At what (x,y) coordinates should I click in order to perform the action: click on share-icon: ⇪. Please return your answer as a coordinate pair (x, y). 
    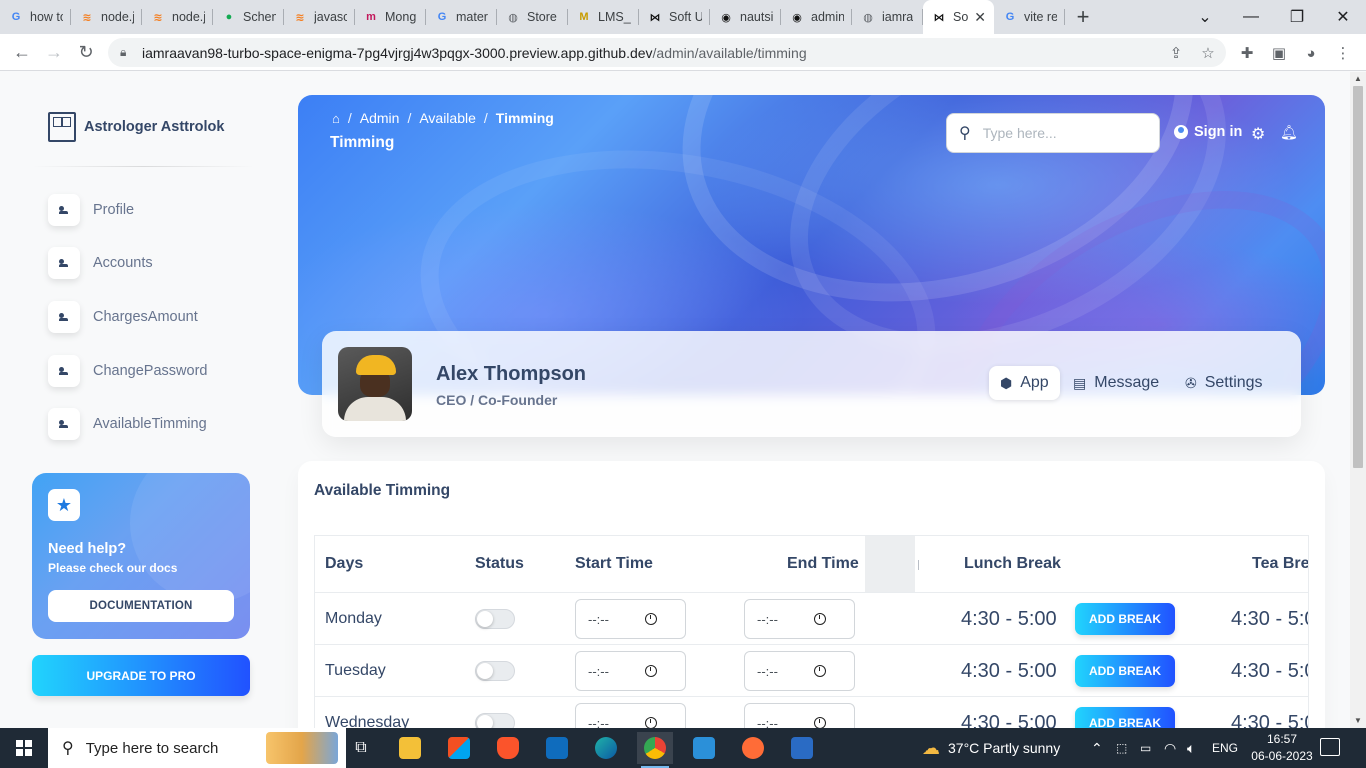
    Looking at the image, I should click on (1176, 53).